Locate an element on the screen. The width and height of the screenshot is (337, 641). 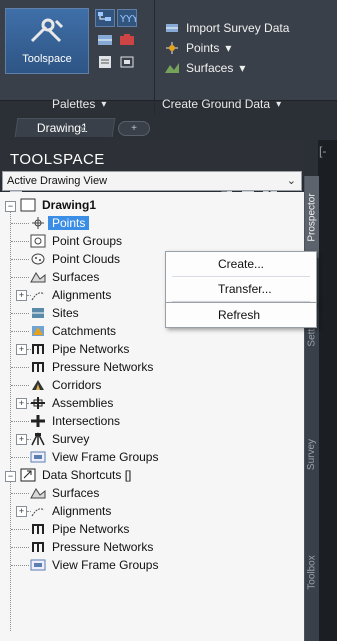
tree-item-survey: Survey is located at coordinates (59, 439).